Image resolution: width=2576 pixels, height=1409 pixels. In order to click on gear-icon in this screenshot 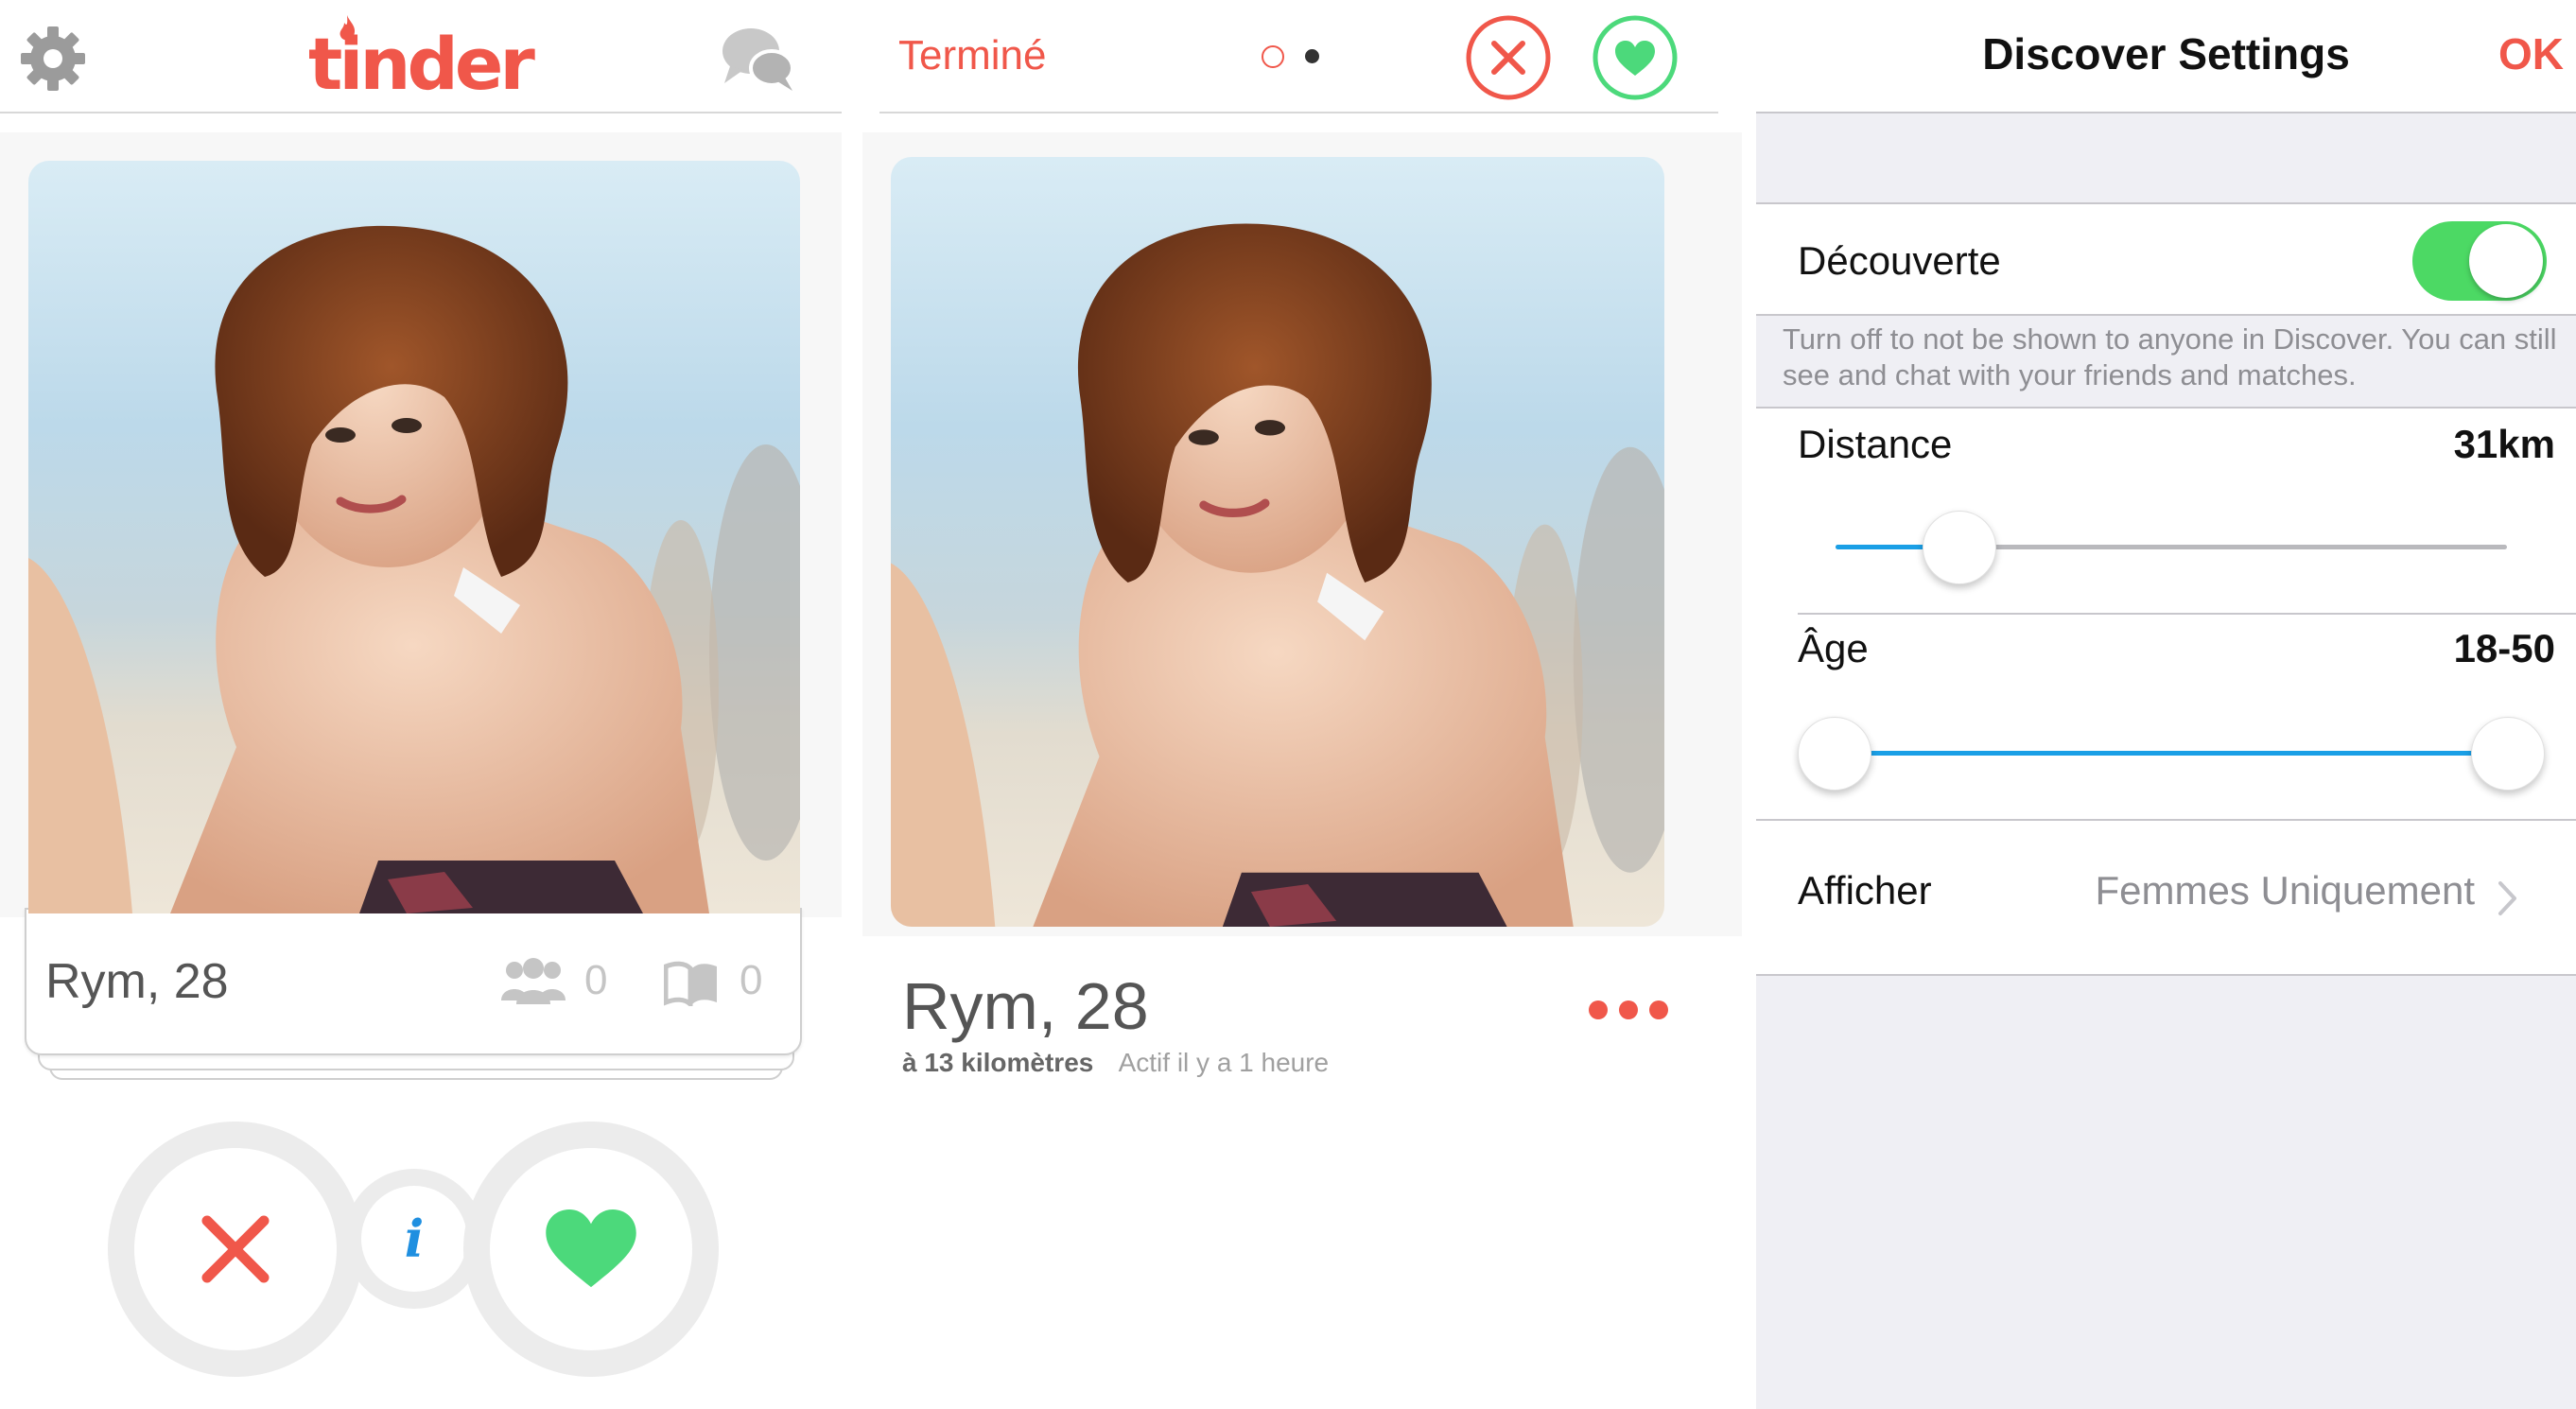, I will do `click(53, 59)`.